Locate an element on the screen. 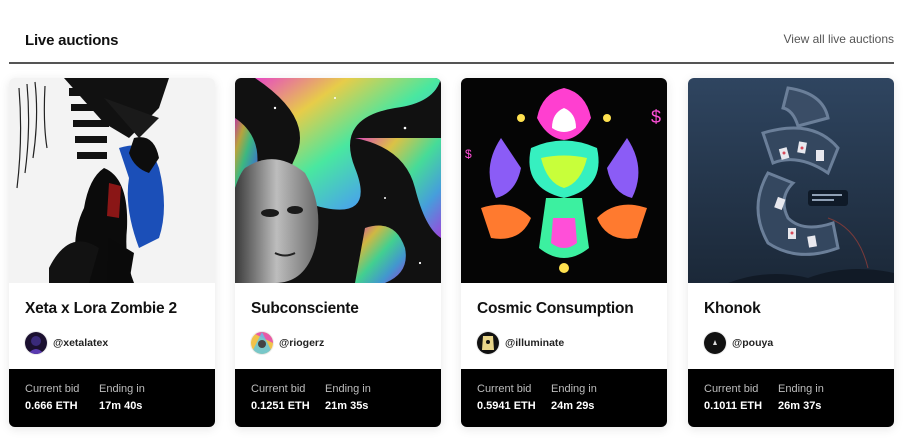  bid-info: Current bid 0.1251 ETH Ending in 21m 35s is located at coordinates (338, 398).